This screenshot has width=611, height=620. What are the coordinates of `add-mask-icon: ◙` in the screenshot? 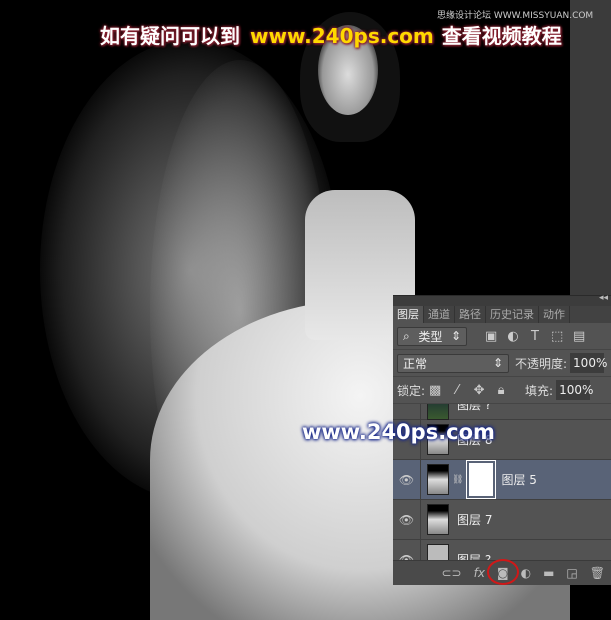 It's located at (502, 572).